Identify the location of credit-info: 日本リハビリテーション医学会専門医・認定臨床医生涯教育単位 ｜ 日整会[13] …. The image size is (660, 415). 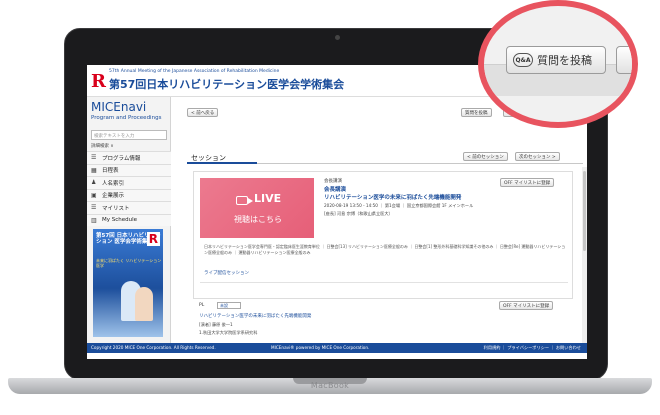
(385, 250).